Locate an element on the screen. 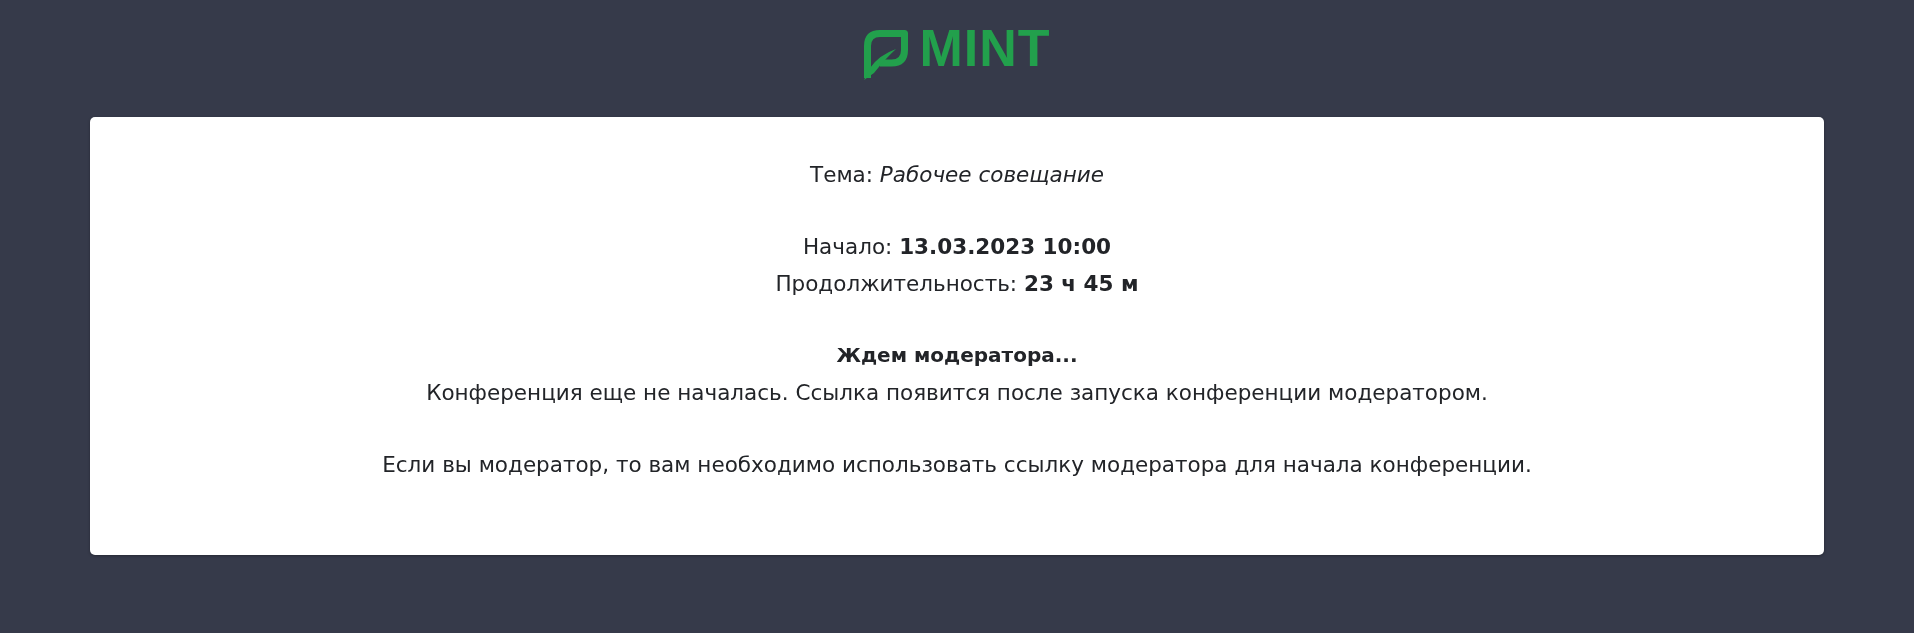 Image resolution: width=1914 pixels, height=633 pixels. message-text: Конференция еще не началась. Ссылка появится после запуска конференции модератором. is located at coordinates (957, 393).